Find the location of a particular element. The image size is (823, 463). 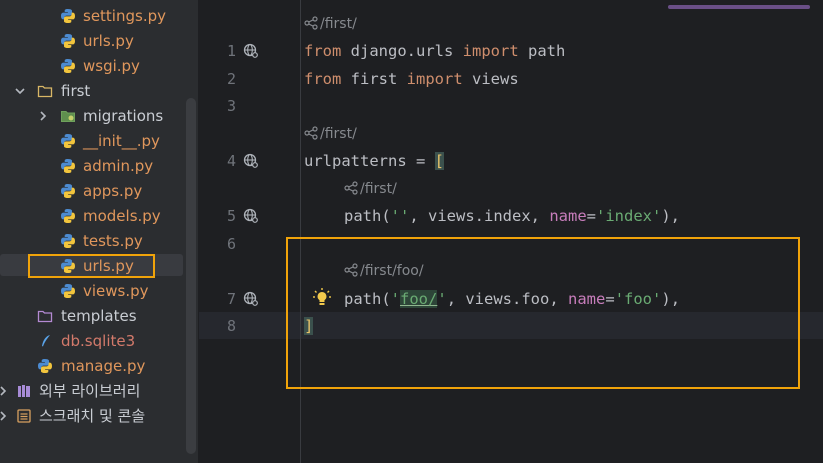

tree-item-init-py: __init__.py is located at coordinates (93, 141).